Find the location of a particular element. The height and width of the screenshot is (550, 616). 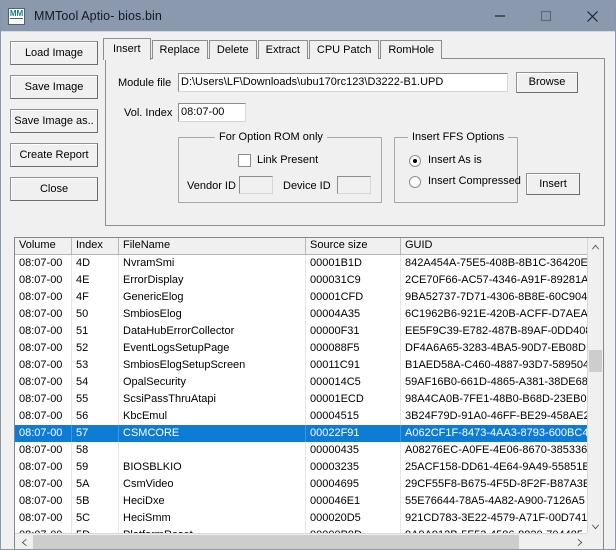

column-header-volume: Volume is located at coordinates (43, 246).